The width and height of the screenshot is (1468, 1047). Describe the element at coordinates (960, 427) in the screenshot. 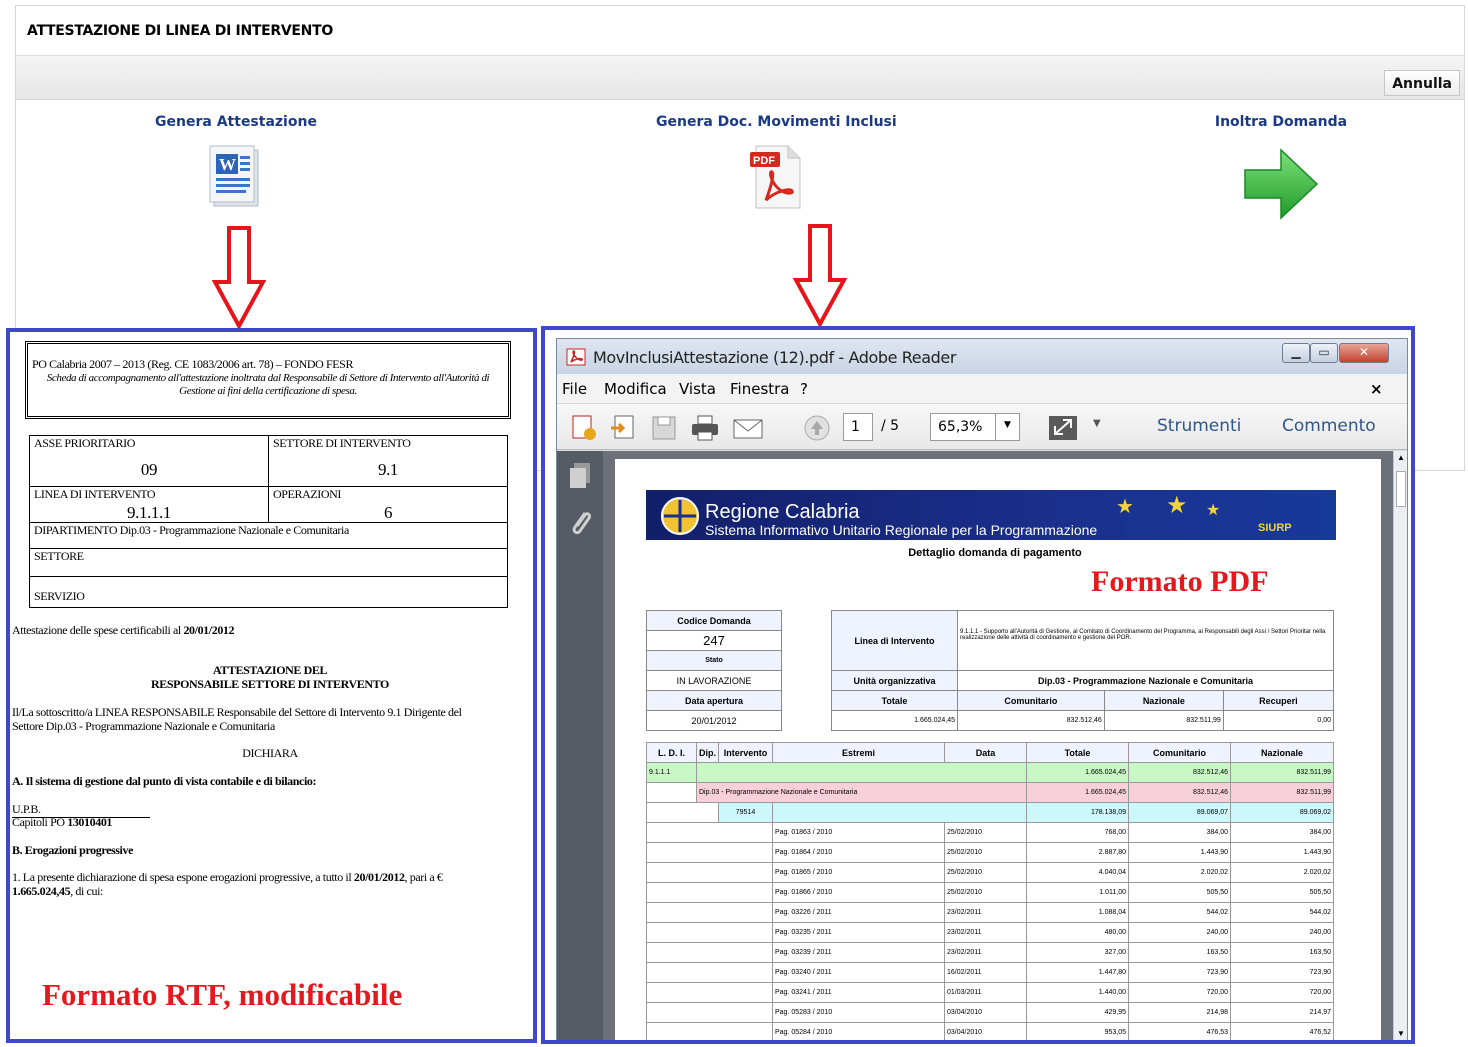

I see `zoom-value: 65,3%` at that location.